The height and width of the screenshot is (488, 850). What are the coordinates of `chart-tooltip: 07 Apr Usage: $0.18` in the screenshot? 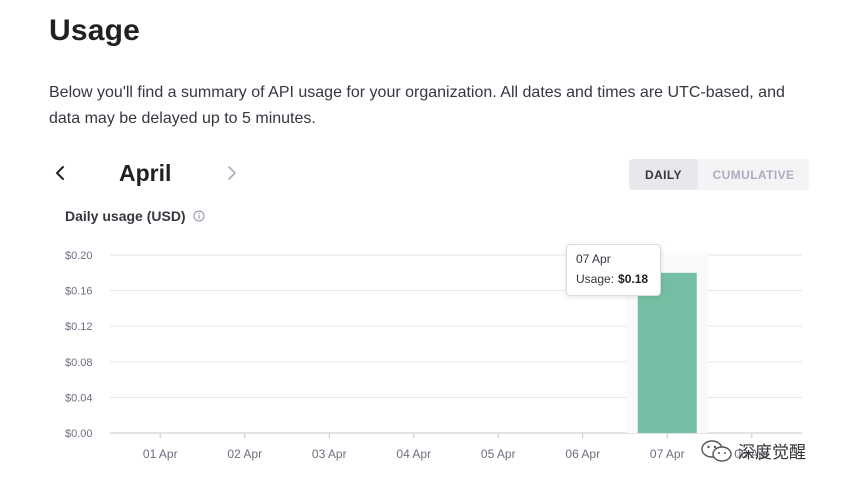 It's located at (613, 270).